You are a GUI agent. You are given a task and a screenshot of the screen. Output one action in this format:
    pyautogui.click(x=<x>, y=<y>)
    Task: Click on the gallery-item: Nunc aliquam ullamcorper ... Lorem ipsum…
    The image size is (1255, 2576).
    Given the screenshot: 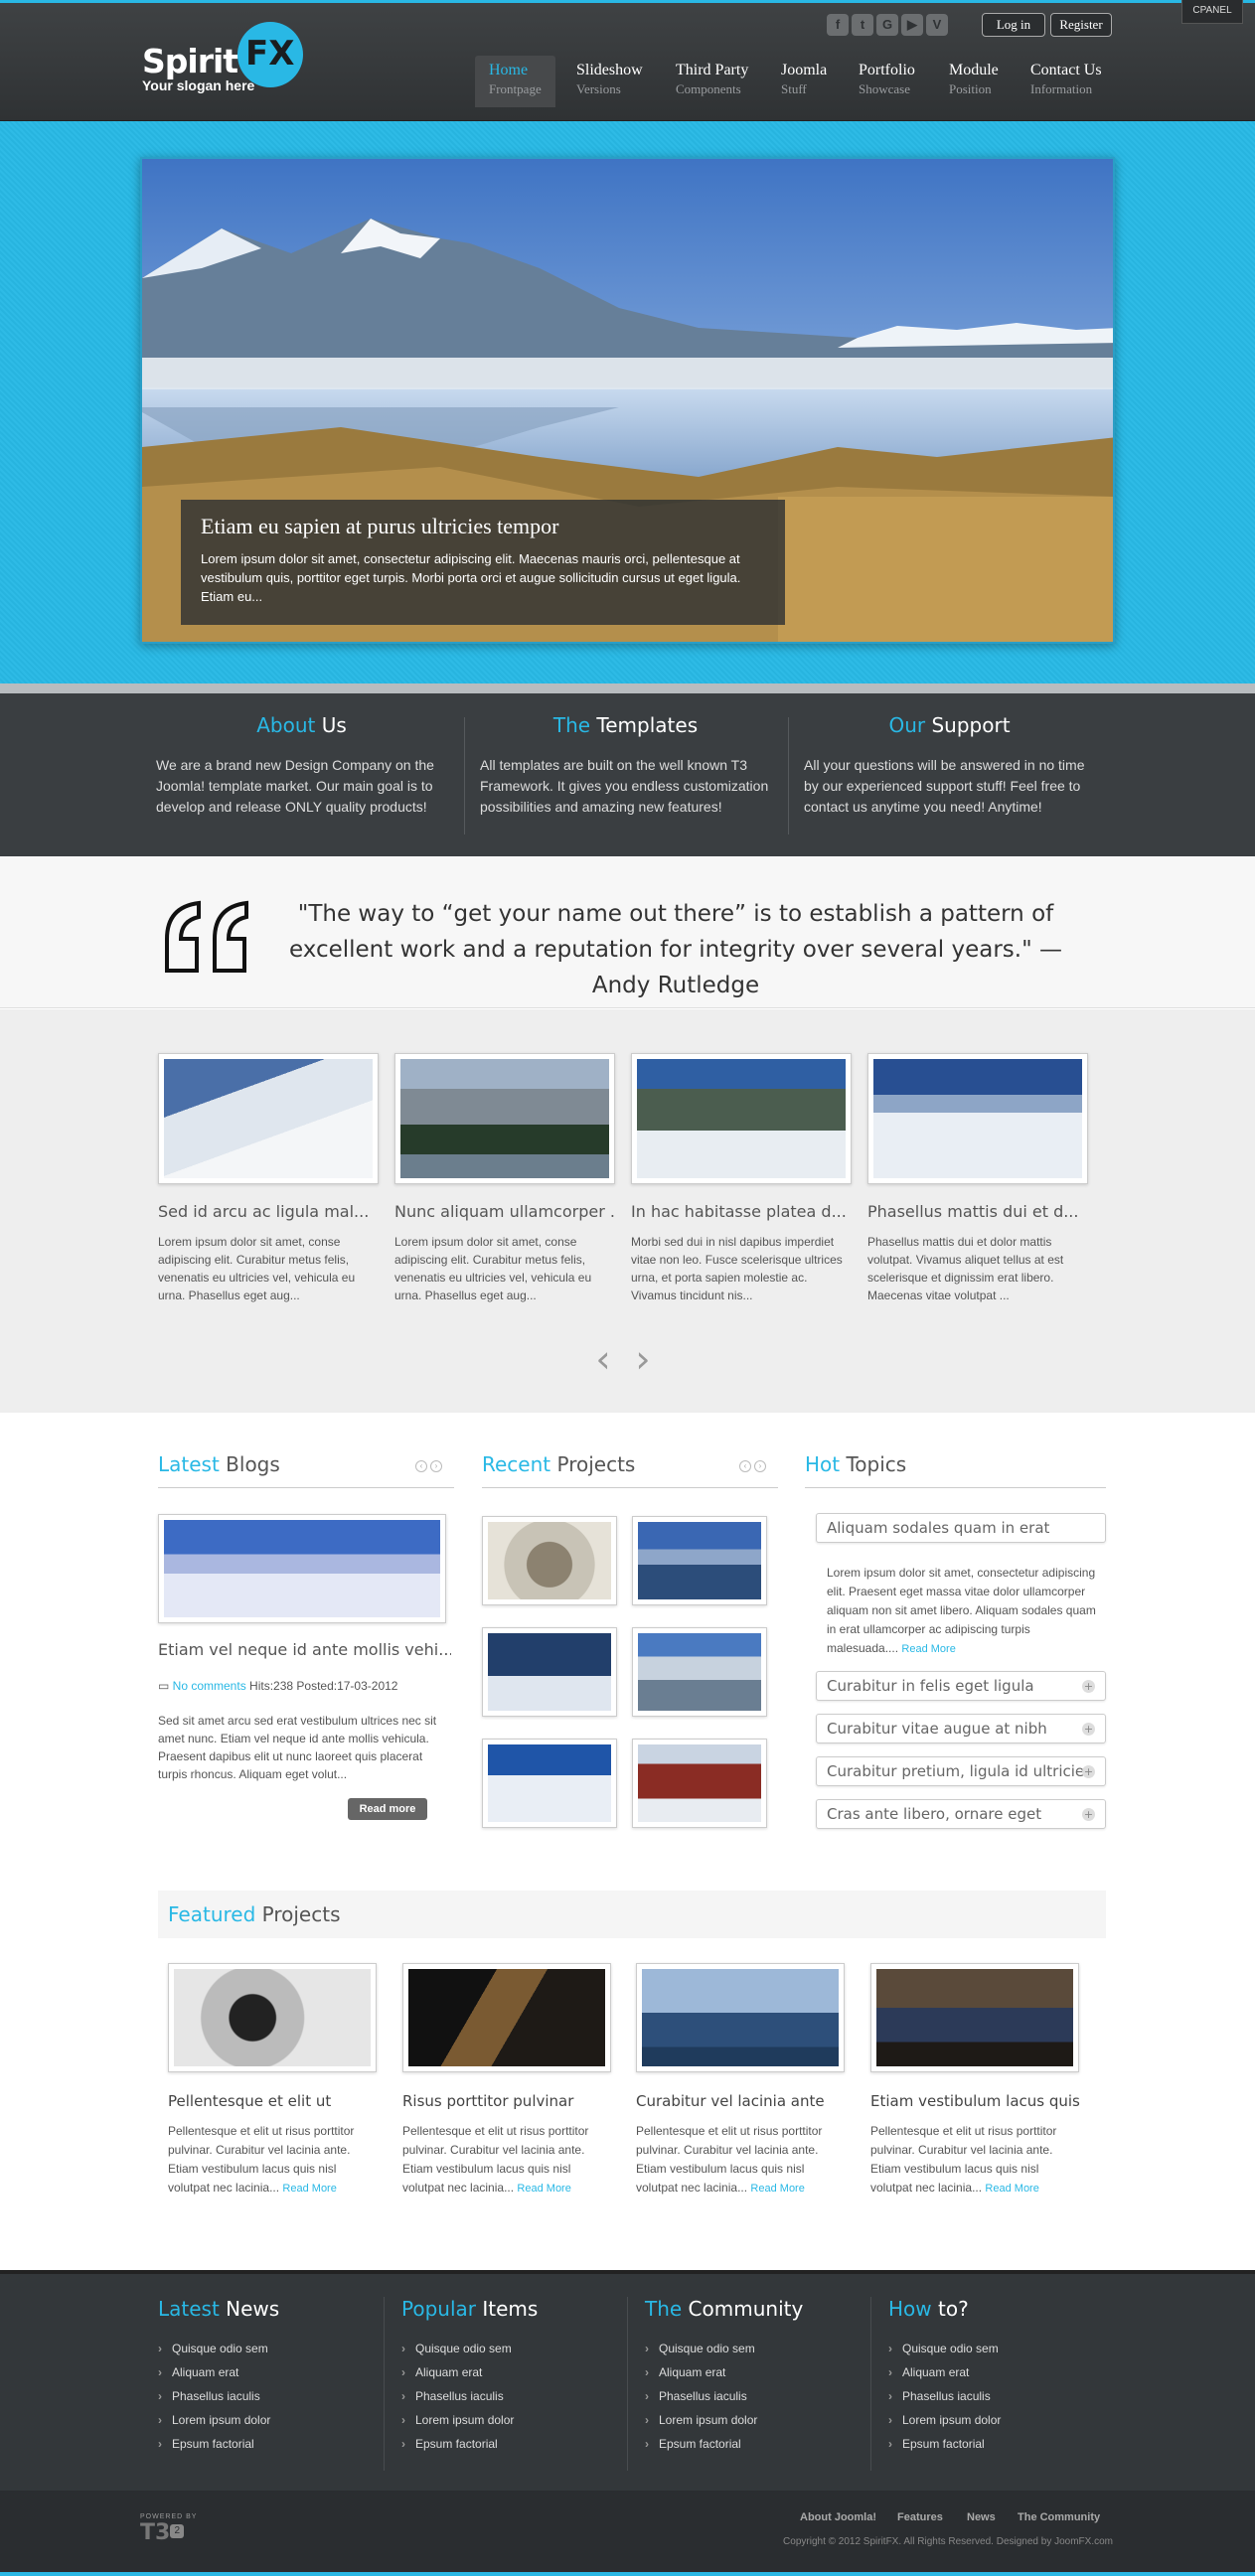 What is the action you would take?
    pyautogui.click(x=504, y=1178)
    